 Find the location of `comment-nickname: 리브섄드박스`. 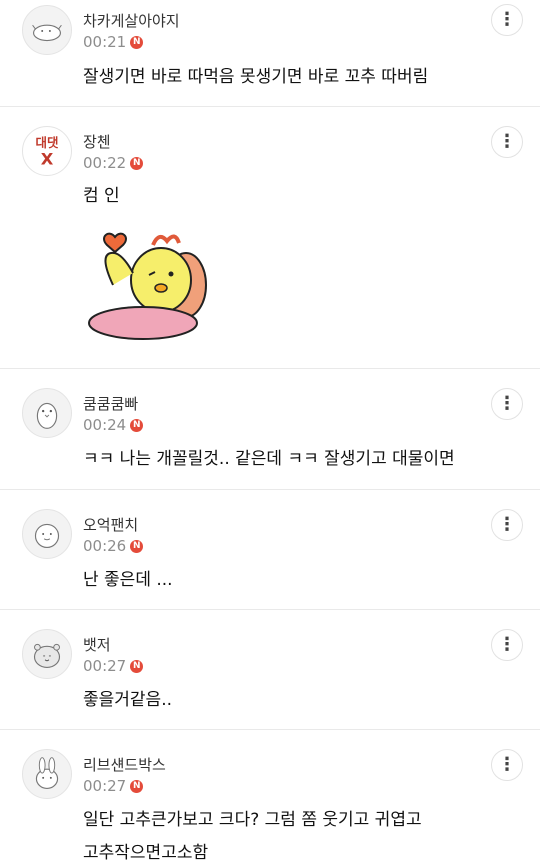

comment-nickname: 리브섄드박스 is located at coordinates (124, 764).